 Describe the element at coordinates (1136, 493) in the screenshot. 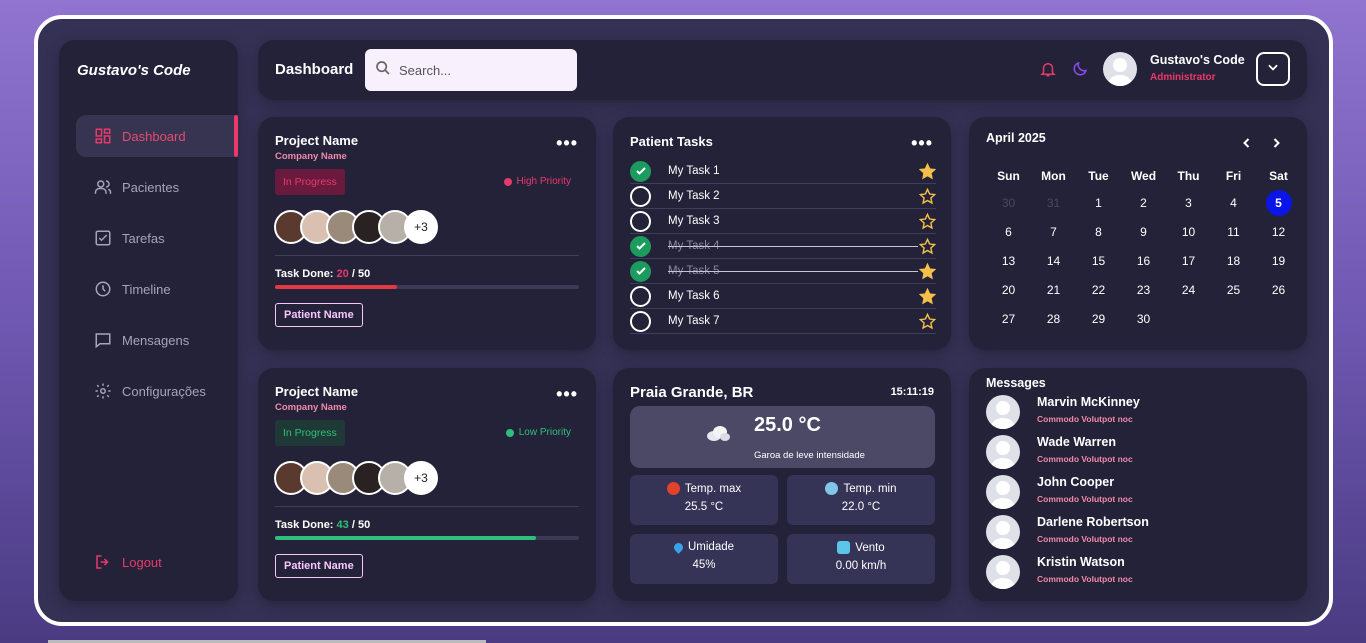

I see `message-item: John Cooper Commodo Volutpot noc` at that location.